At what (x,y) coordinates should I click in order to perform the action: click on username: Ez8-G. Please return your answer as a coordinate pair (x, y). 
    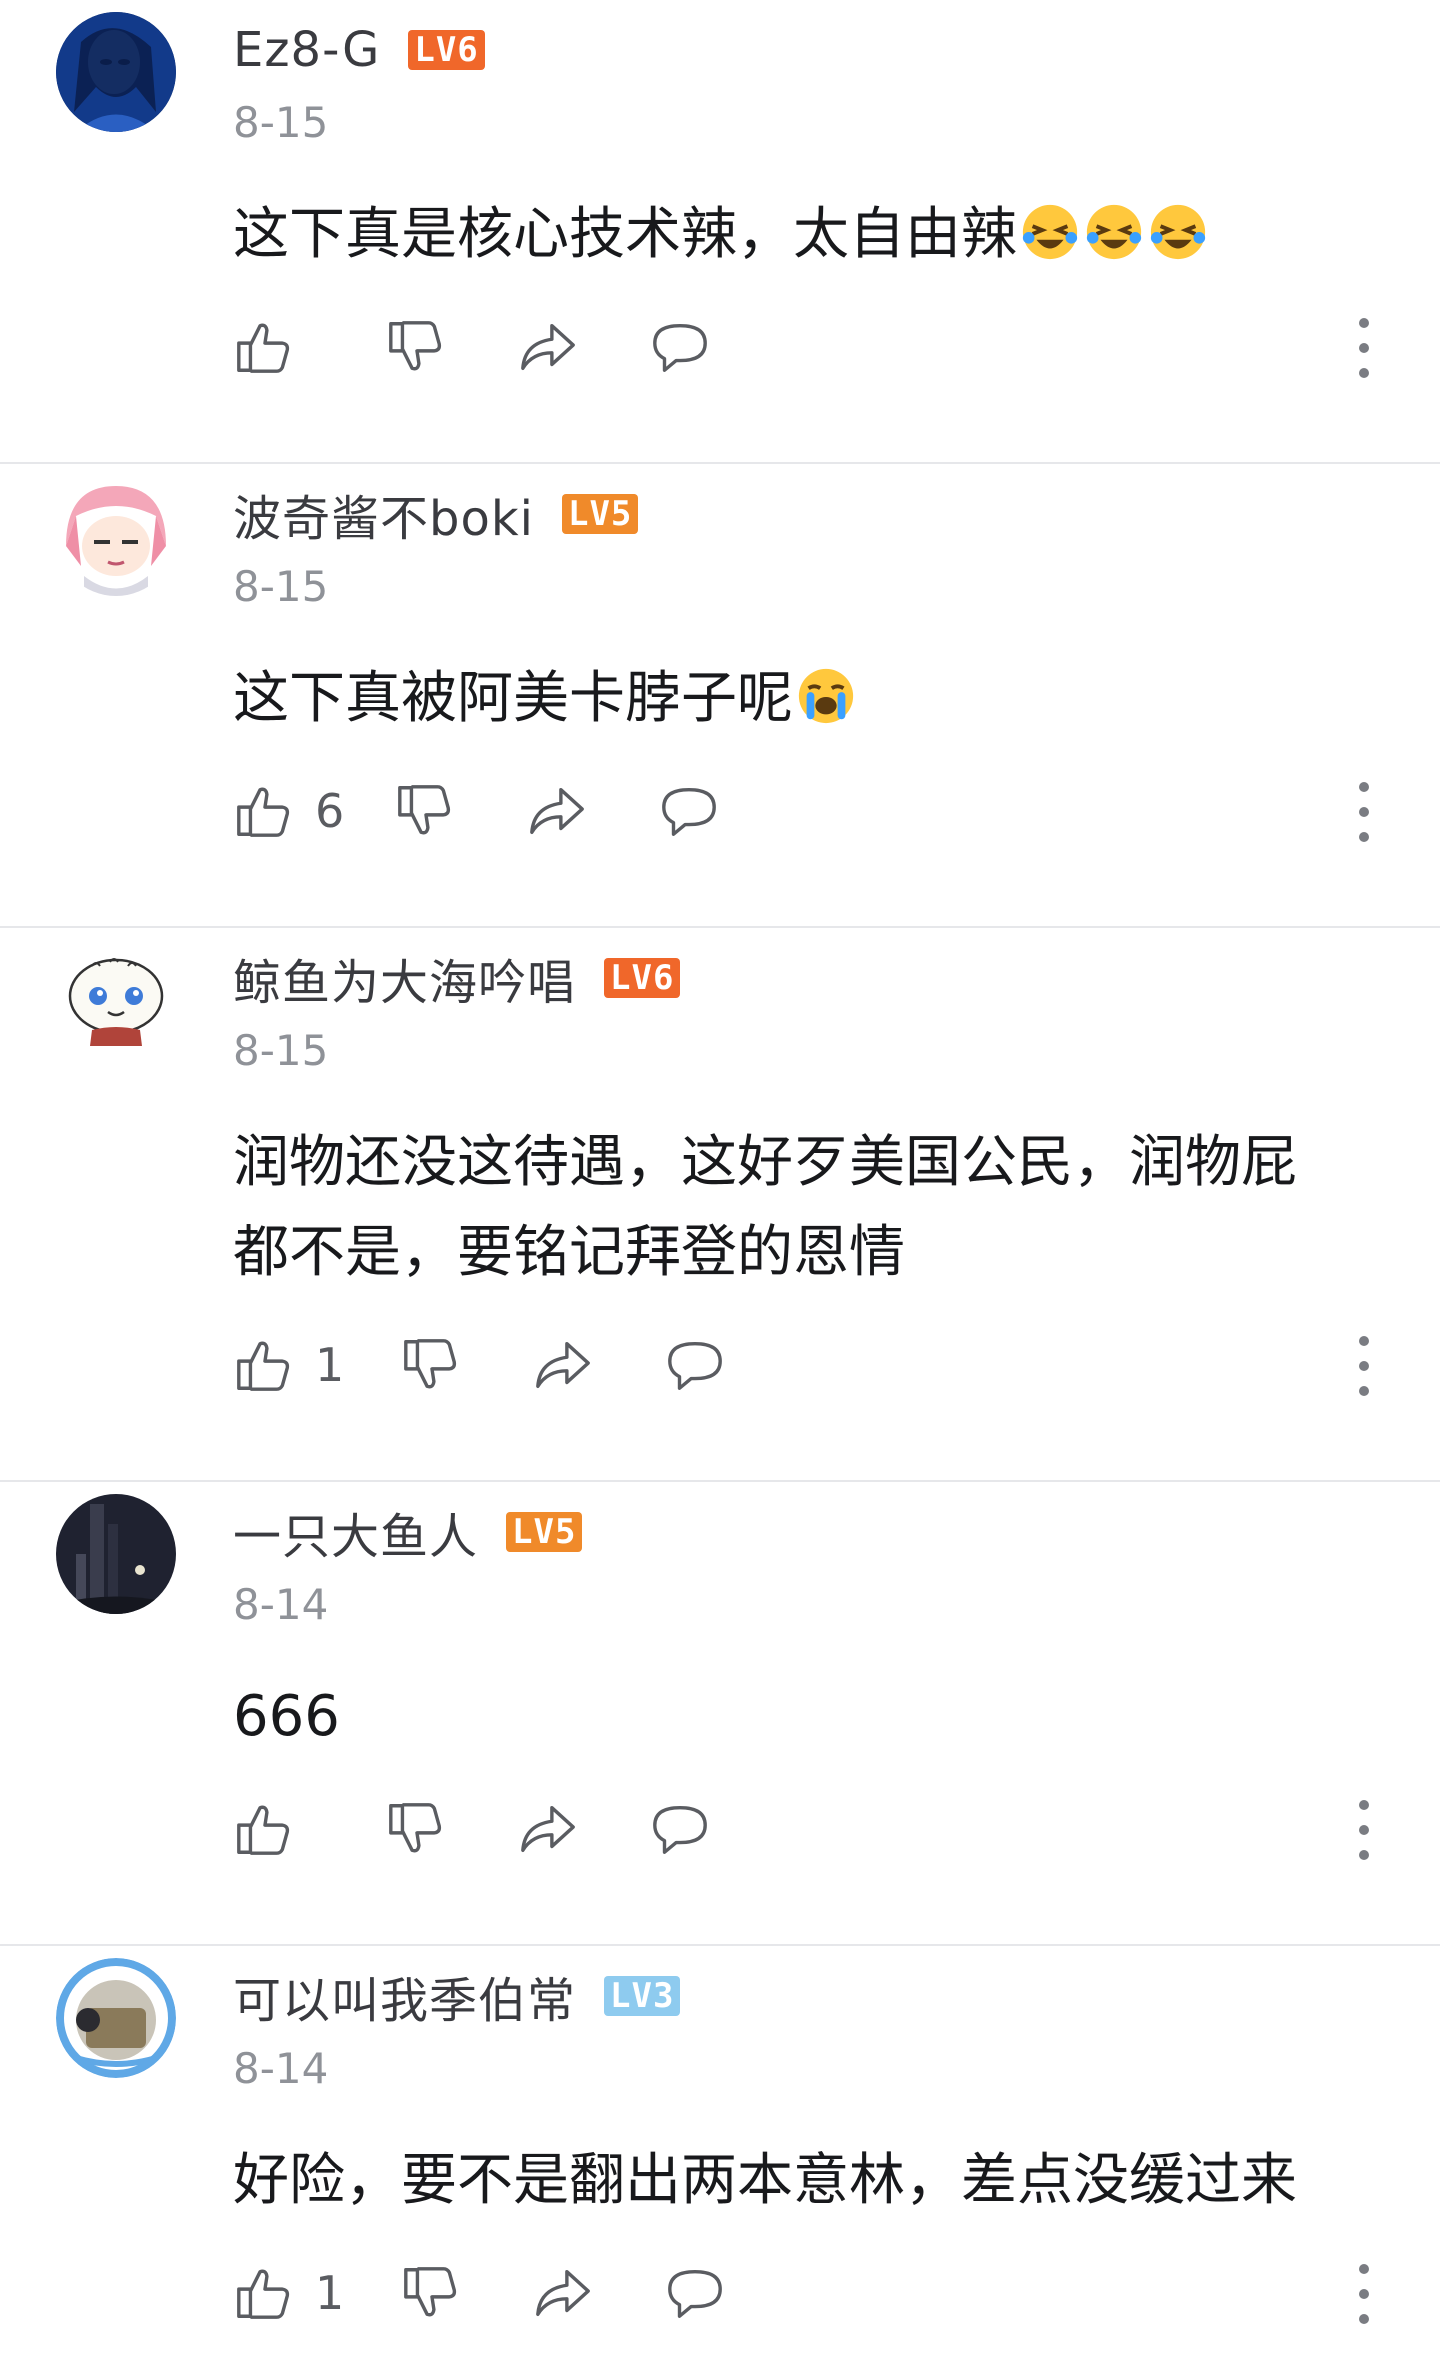
    Looking at the image, I should click on (306, 50).